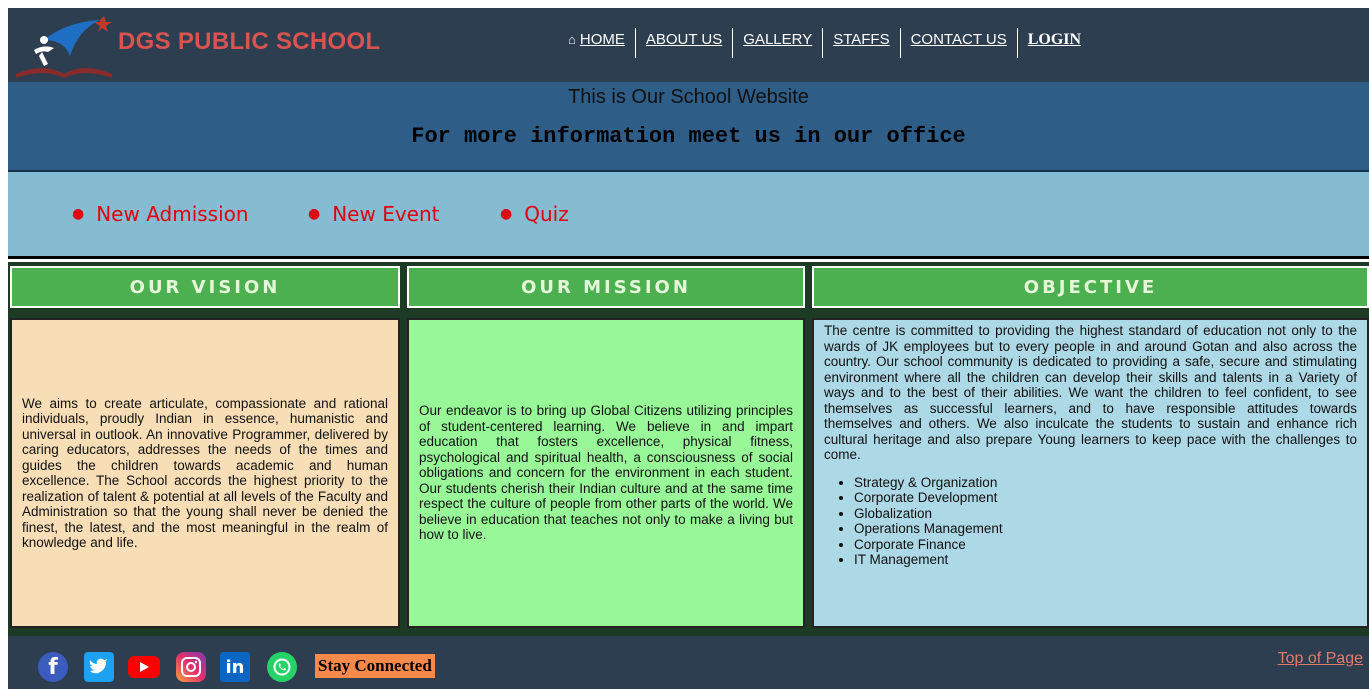 This screenshot has width=1369, height=689. I want to click on whatsapp-icon, so click(282, 667).